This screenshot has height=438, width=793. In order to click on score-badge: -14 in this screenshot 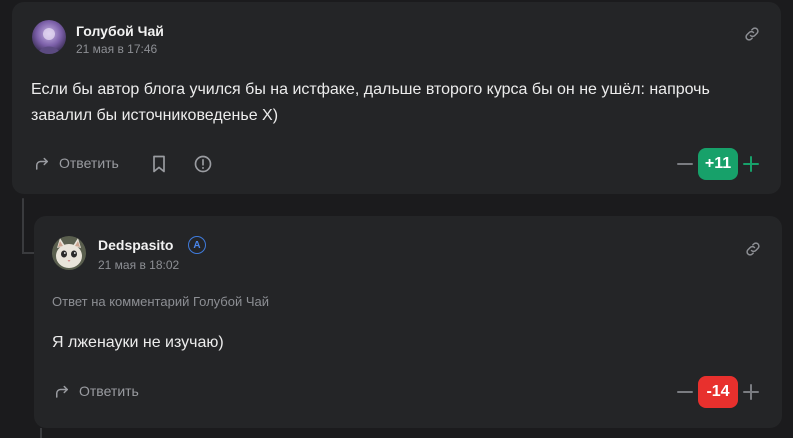, I will do `click(718, 392)`.